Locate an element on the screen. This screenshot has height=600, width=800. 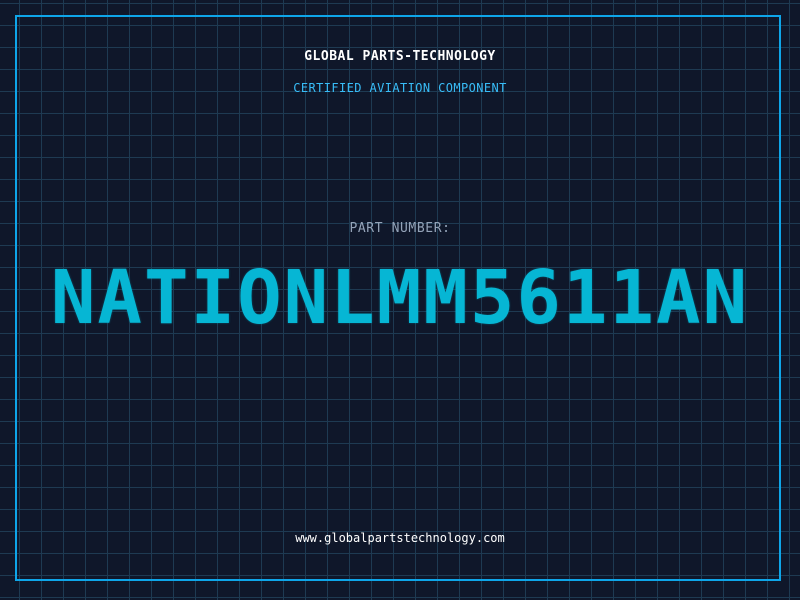
company-title: GLOBAL PARTS-TECHNOLOGY is located at coordinates (400, 56).